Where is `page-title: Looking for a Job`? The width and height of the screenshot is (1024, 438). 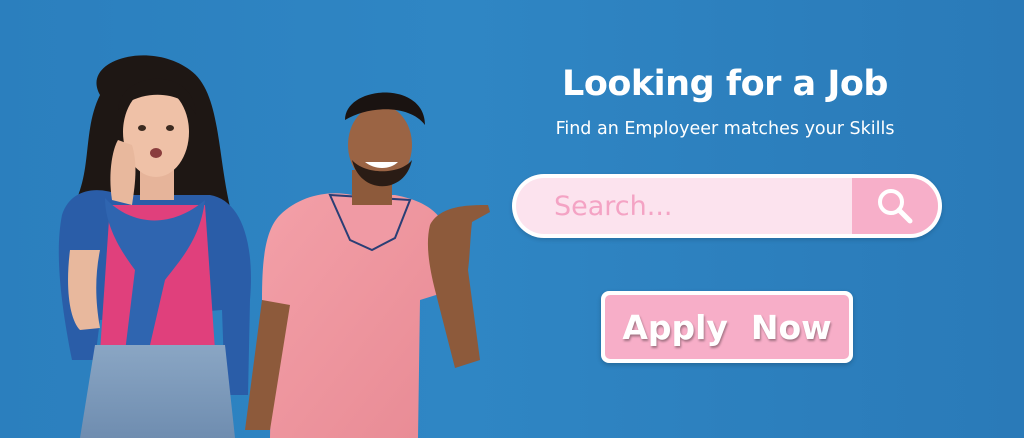
page-title: Looking for a Job is located at coordinates (725, 84).